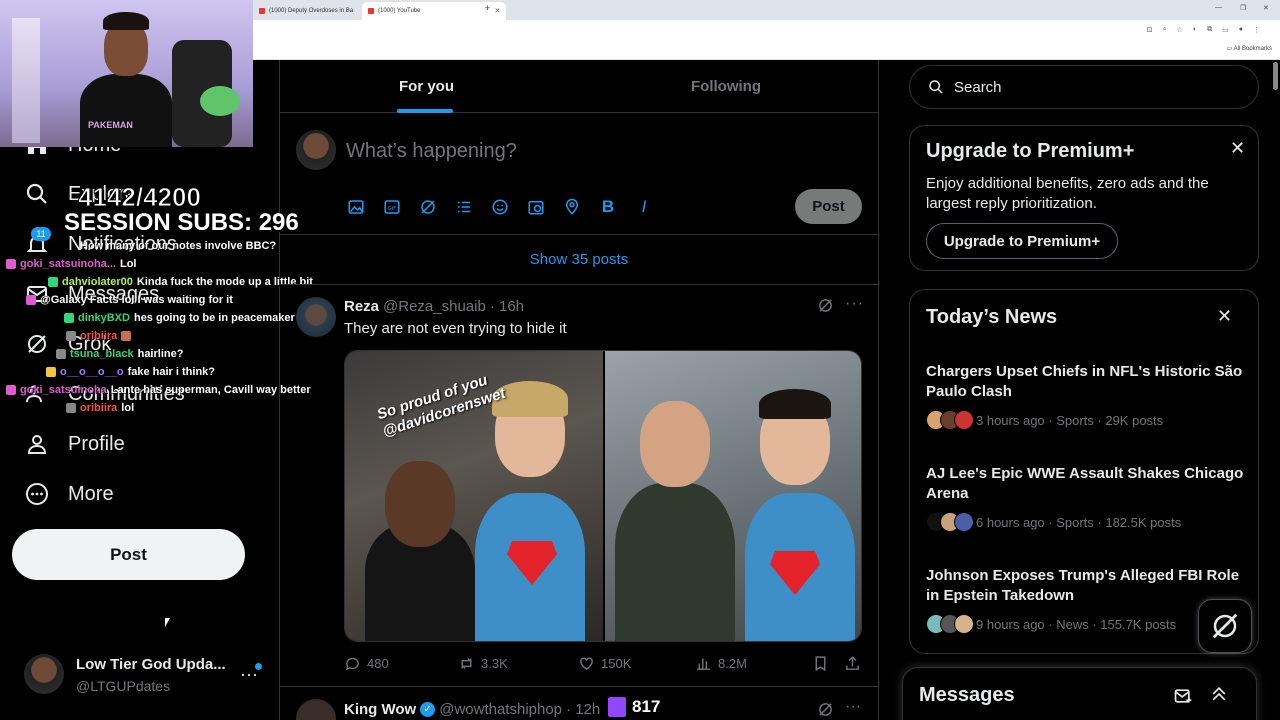  I want to click on account-handle: @LTGUPdates, so click(123, 686).